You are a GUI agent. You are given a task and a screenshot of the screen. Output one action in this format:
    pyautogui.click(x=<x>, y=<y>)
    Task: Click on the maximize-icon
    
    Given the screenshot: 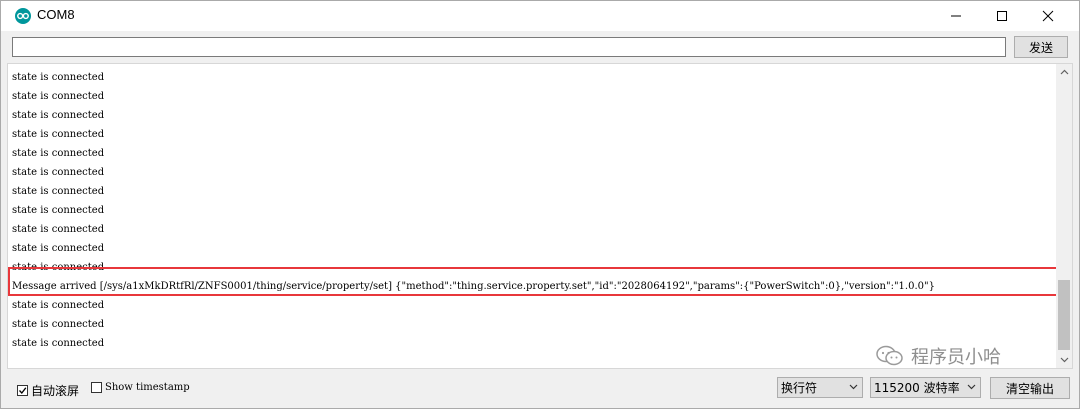 What is the action you would take?
    pyautogui.click(x=1002, y=16)
    